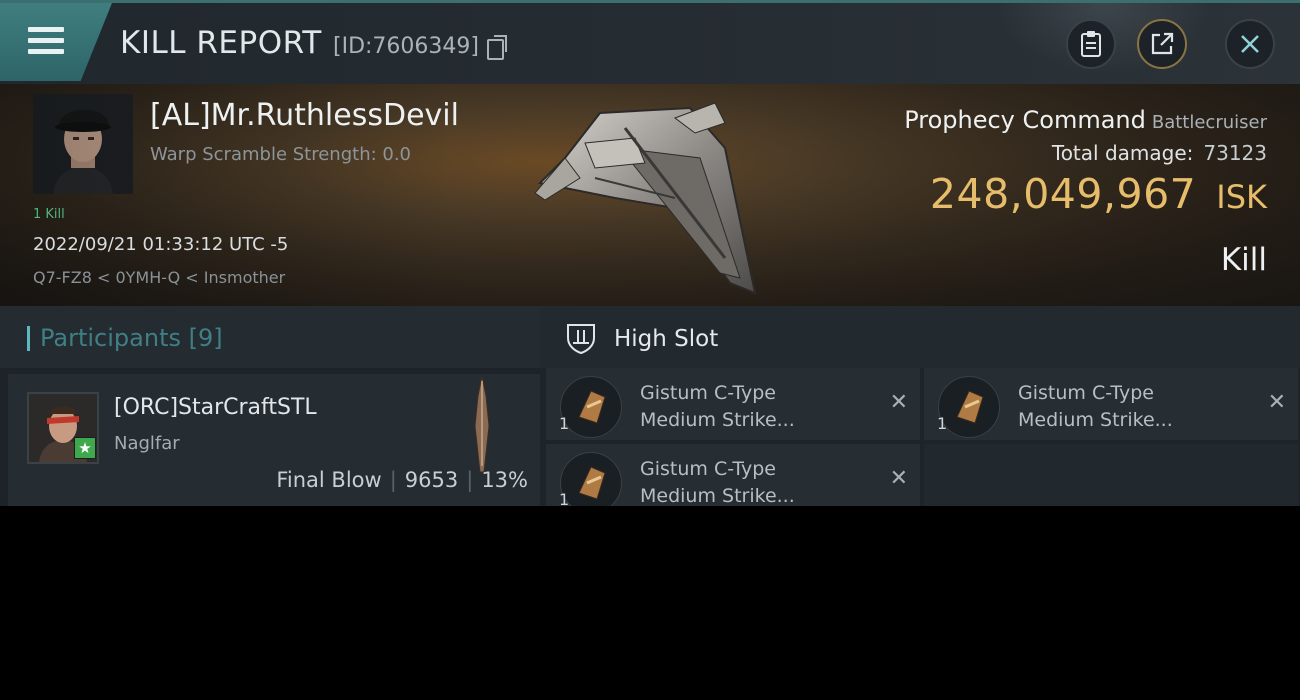  What do you see at coordinates (406, 46) in the screenshot?
I see `report-id: [ID:7606349]` at bounding box center [406, 46].